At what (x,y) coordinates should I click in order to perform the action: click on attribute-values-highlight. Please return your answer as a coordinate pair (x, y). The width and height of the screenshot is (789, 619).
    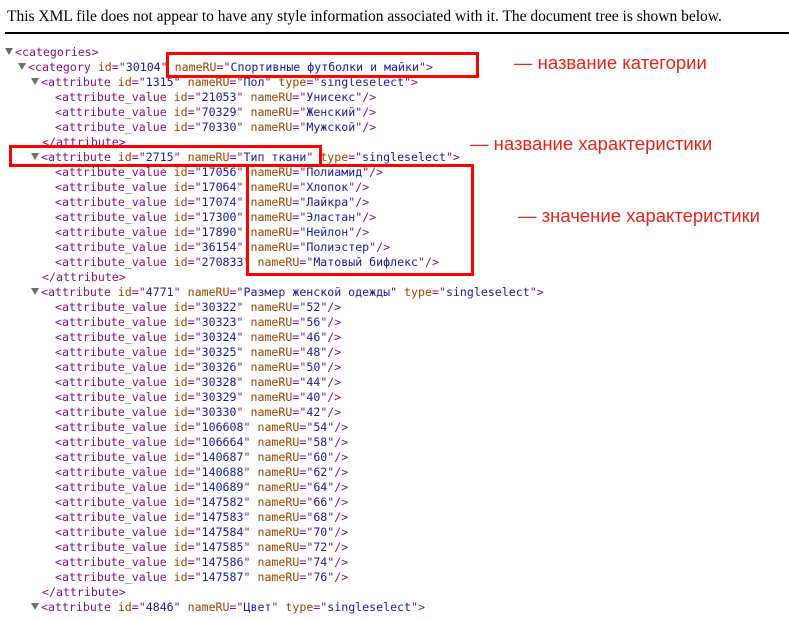
    Looking at the image, I should click on (360, 220).